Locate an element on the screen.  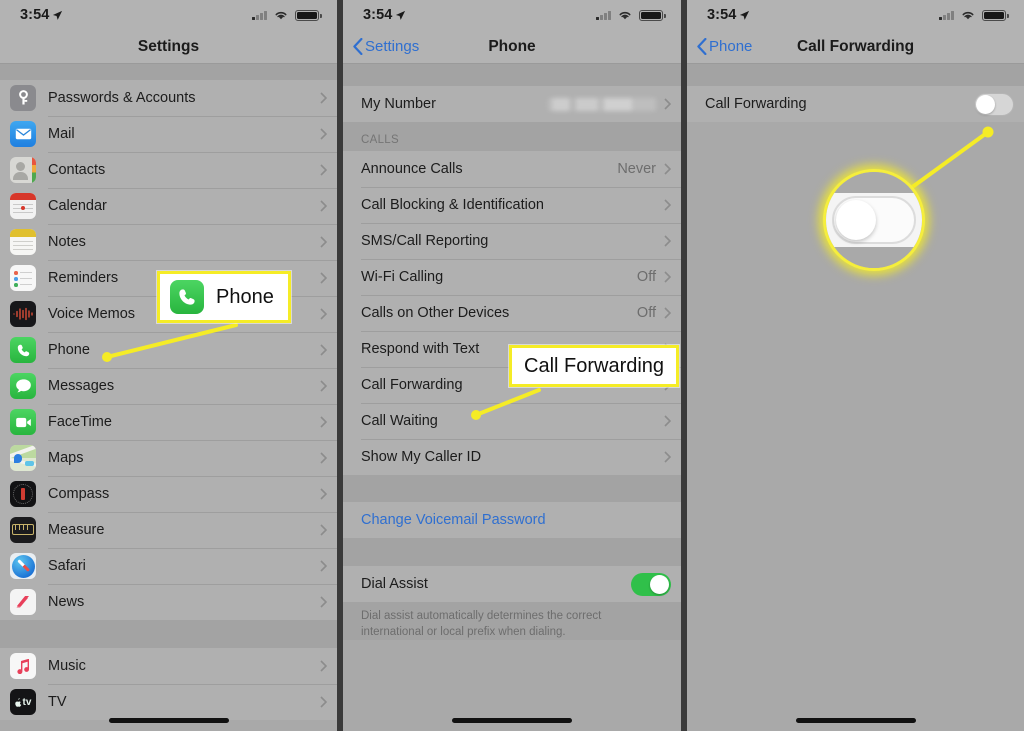
magnified-call-forwarding-toggle is located at coordinates (874, 220).